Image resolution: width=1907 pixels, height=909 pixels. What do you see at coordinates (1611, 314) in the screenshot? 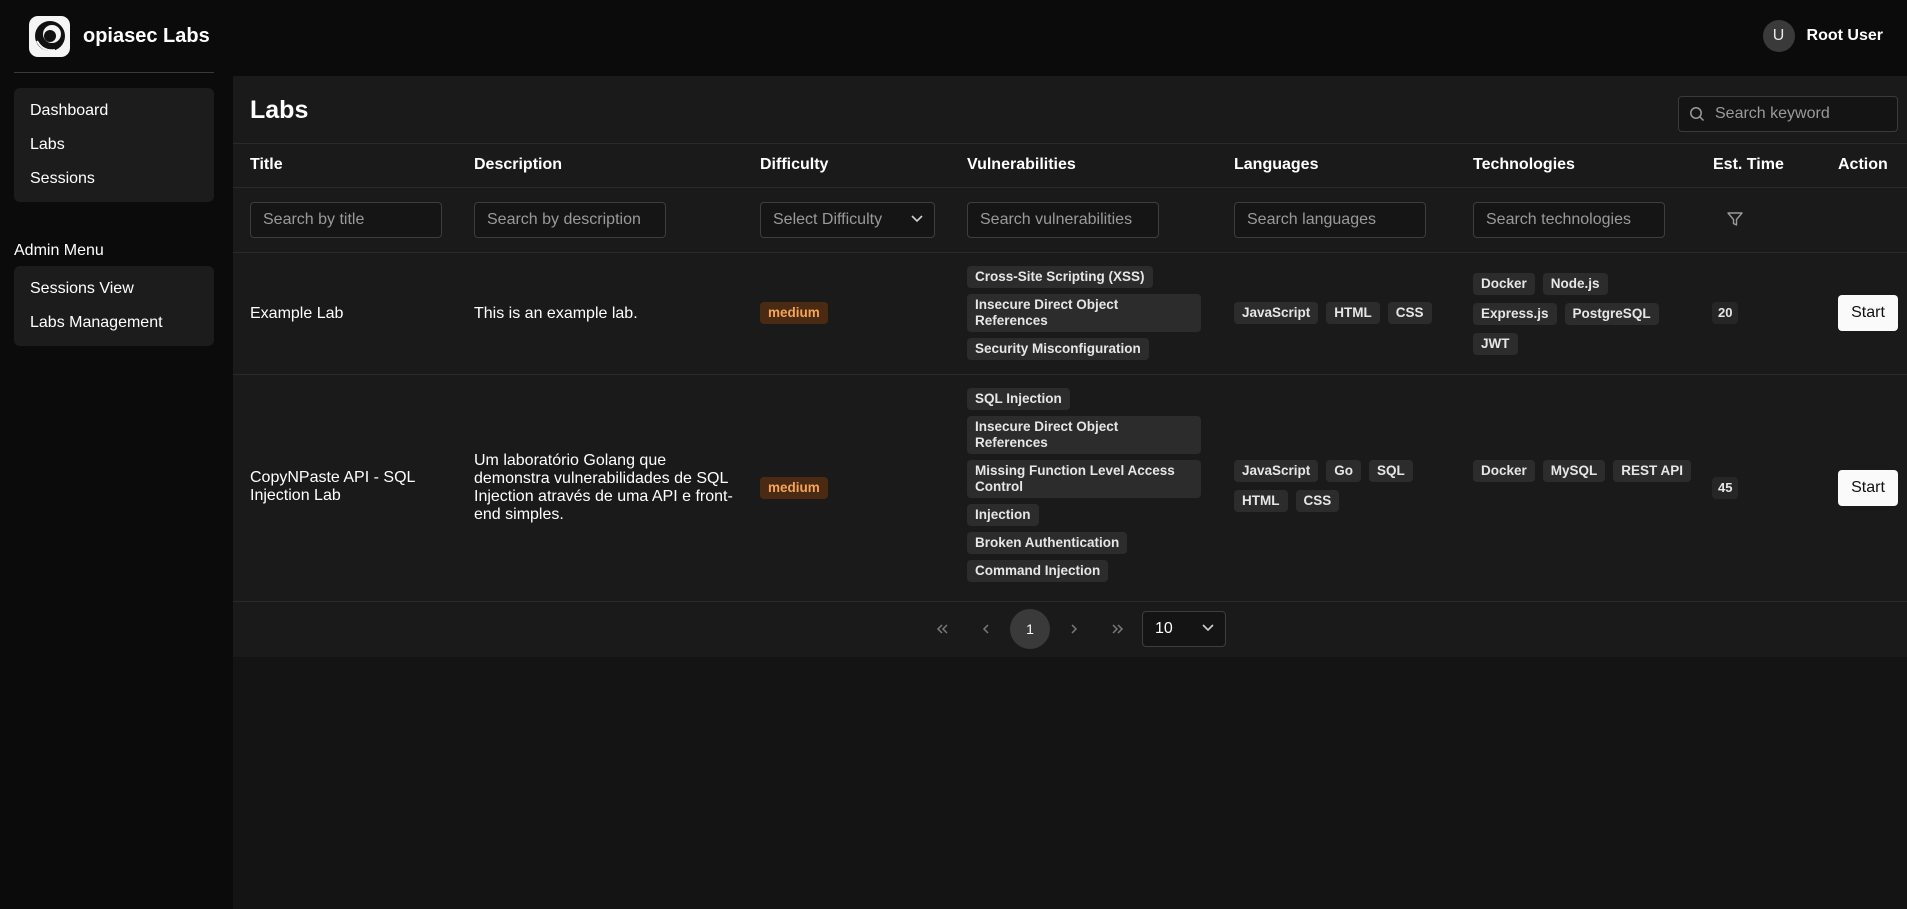
I see `technology-tag: PostgreSQL` at bounding box center [1611, 314].